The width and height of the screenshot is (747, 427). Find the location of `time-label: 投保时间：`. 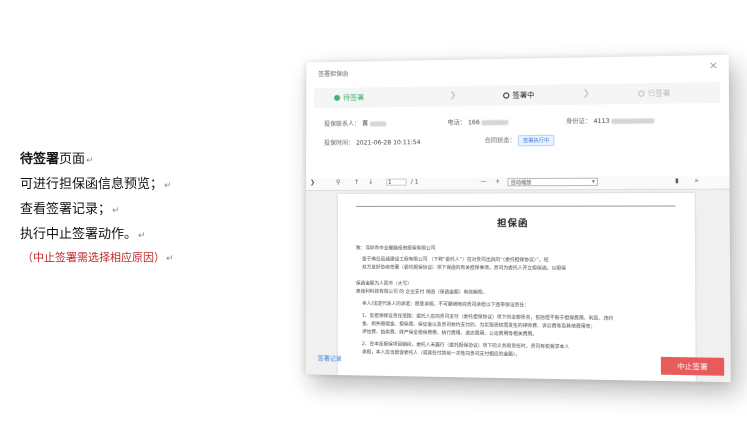

time-label: 投保时间： is located at coordinates (339, 143).